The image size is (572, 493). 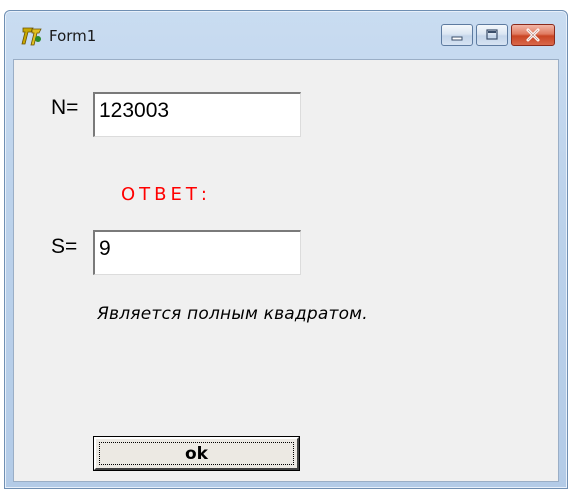 I want to click on s-input: 9, so click(x=197, y=252).